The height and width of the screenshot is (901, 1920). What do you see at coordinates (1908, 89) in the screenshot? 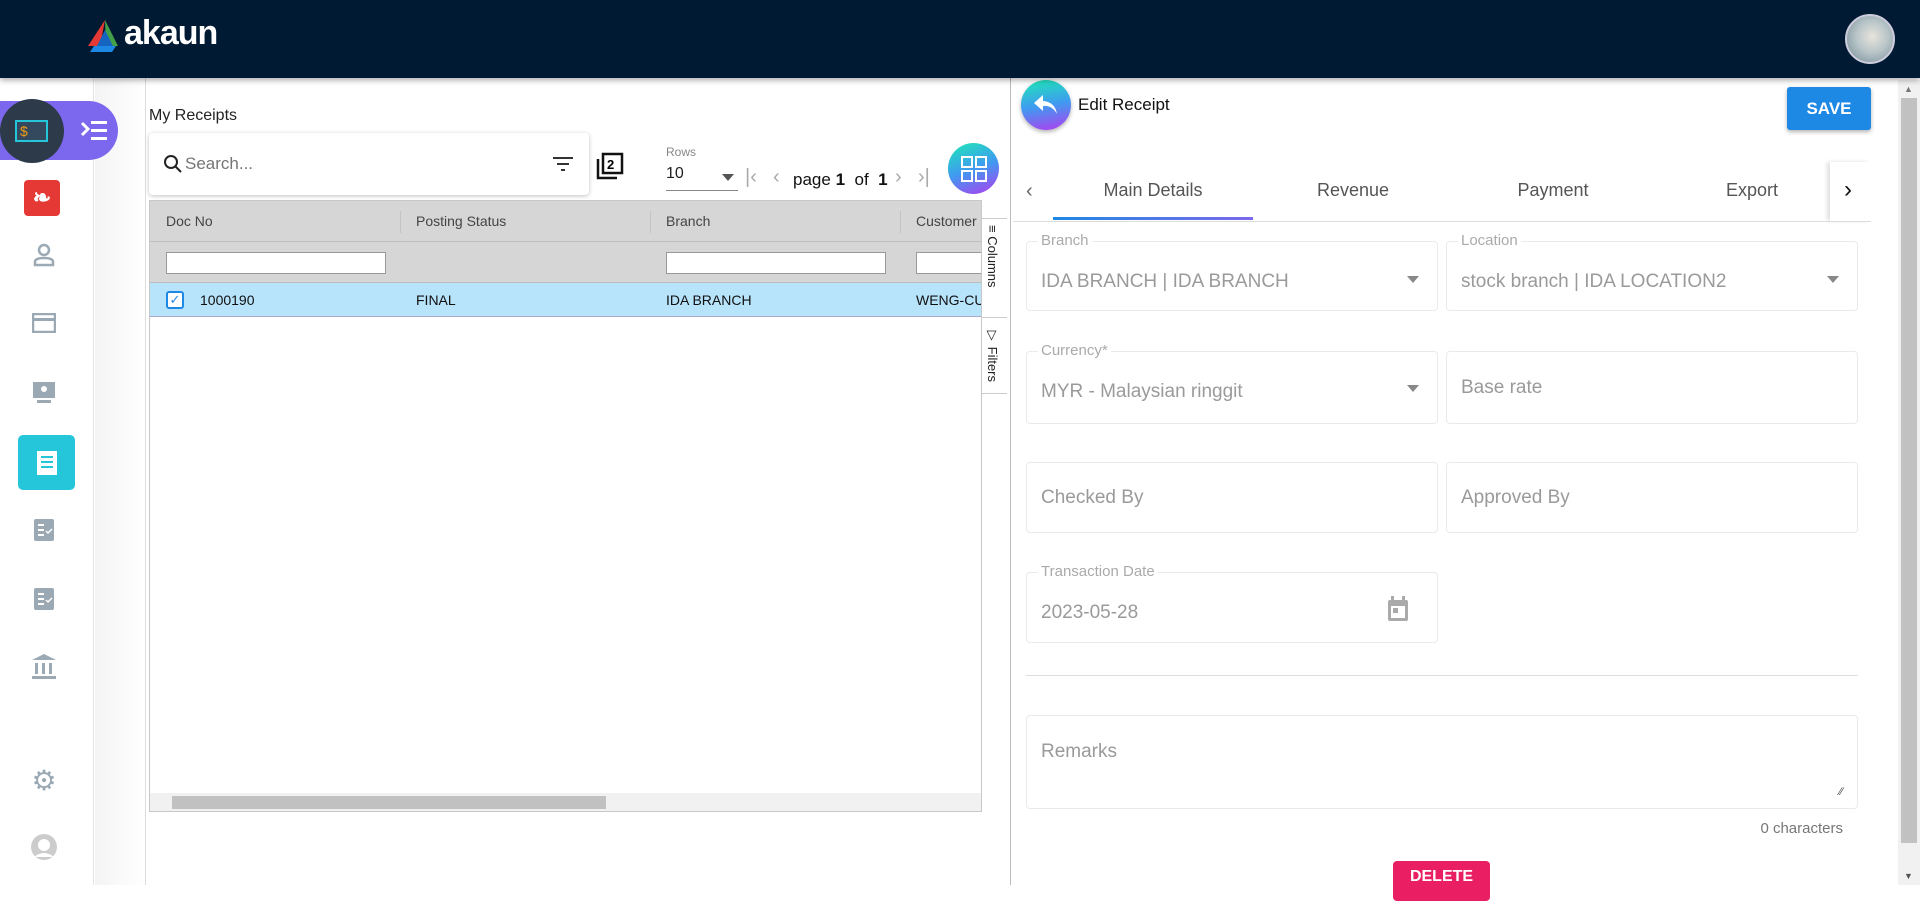
I see `scroll-up-icon: ▲` at bounding box center [1908, 89].